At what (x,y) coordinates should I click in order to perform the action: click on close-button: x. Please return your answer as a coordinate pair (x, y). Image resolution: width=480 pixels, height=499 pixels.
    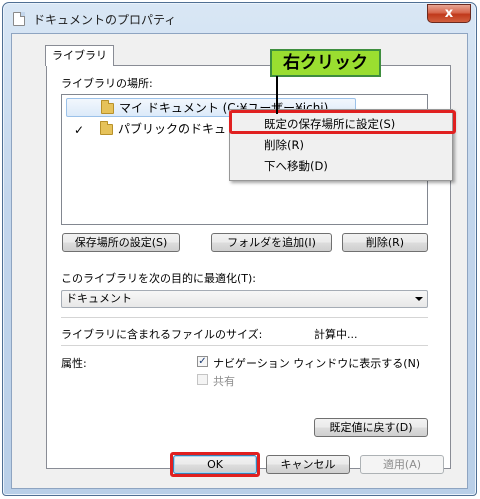
    Looking at the image, I should click on (449, 13).